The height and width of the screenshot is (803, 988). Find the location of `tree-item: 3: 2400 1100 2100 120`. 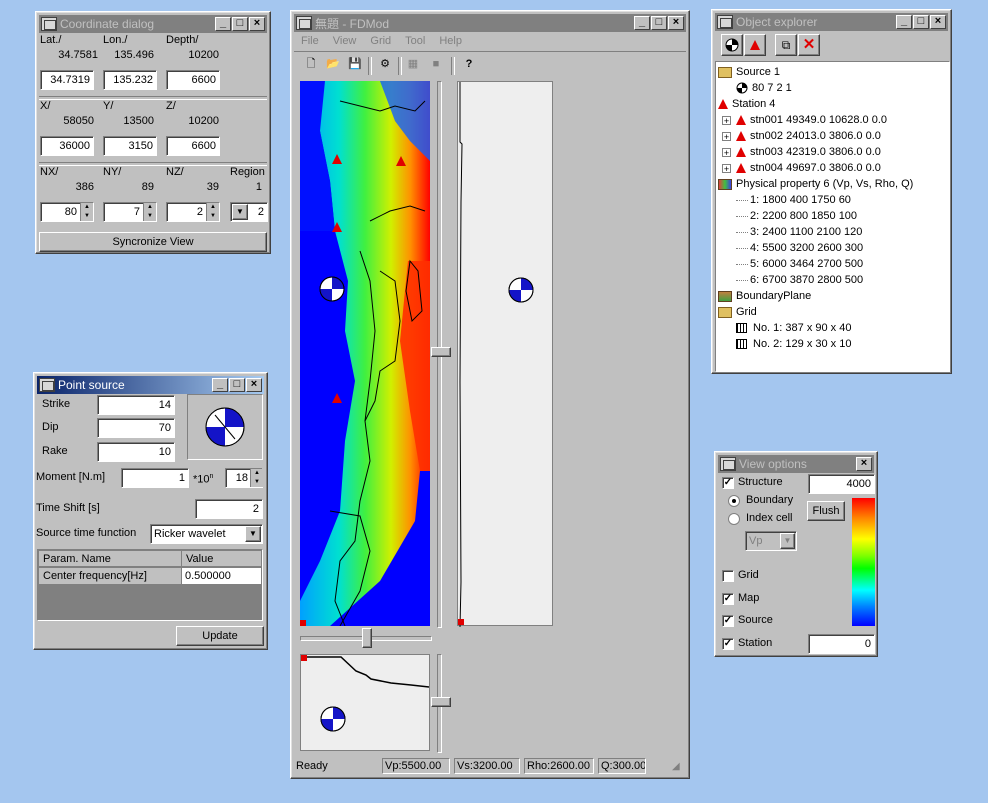

tree-item: 3: 2400 1100 2100 120 is located at coordinates (794, 232).